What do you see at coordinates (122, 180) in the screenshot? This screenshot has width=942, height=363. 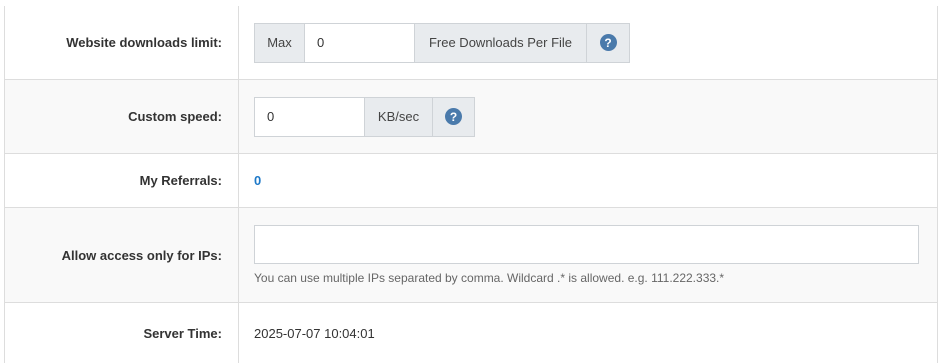 I see `referrals-label: My Referrals:` at bounding box center [122, 180].